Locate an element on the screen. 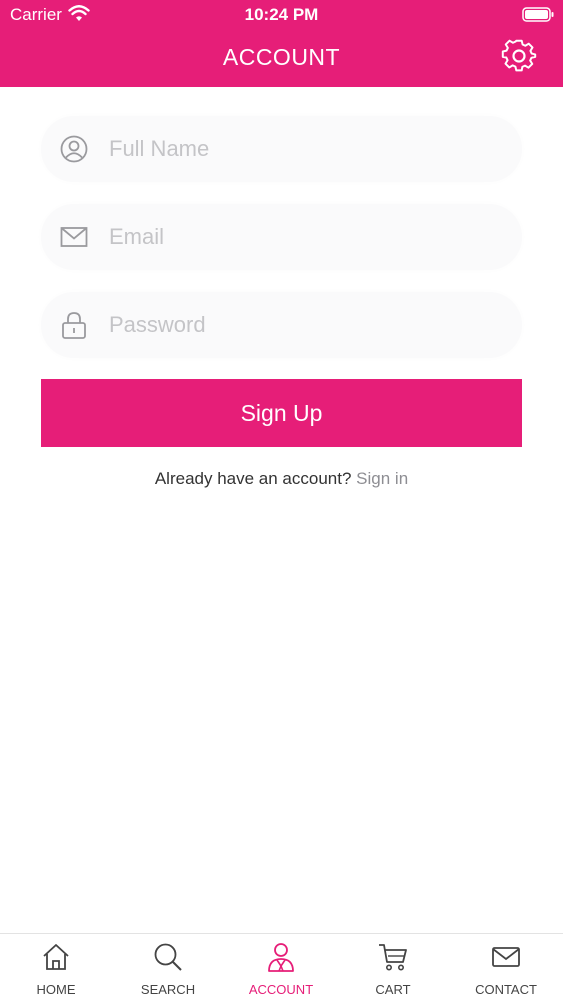 This screenshot has height=1000, width=563. search-icon is located at coordinates (168, 957).